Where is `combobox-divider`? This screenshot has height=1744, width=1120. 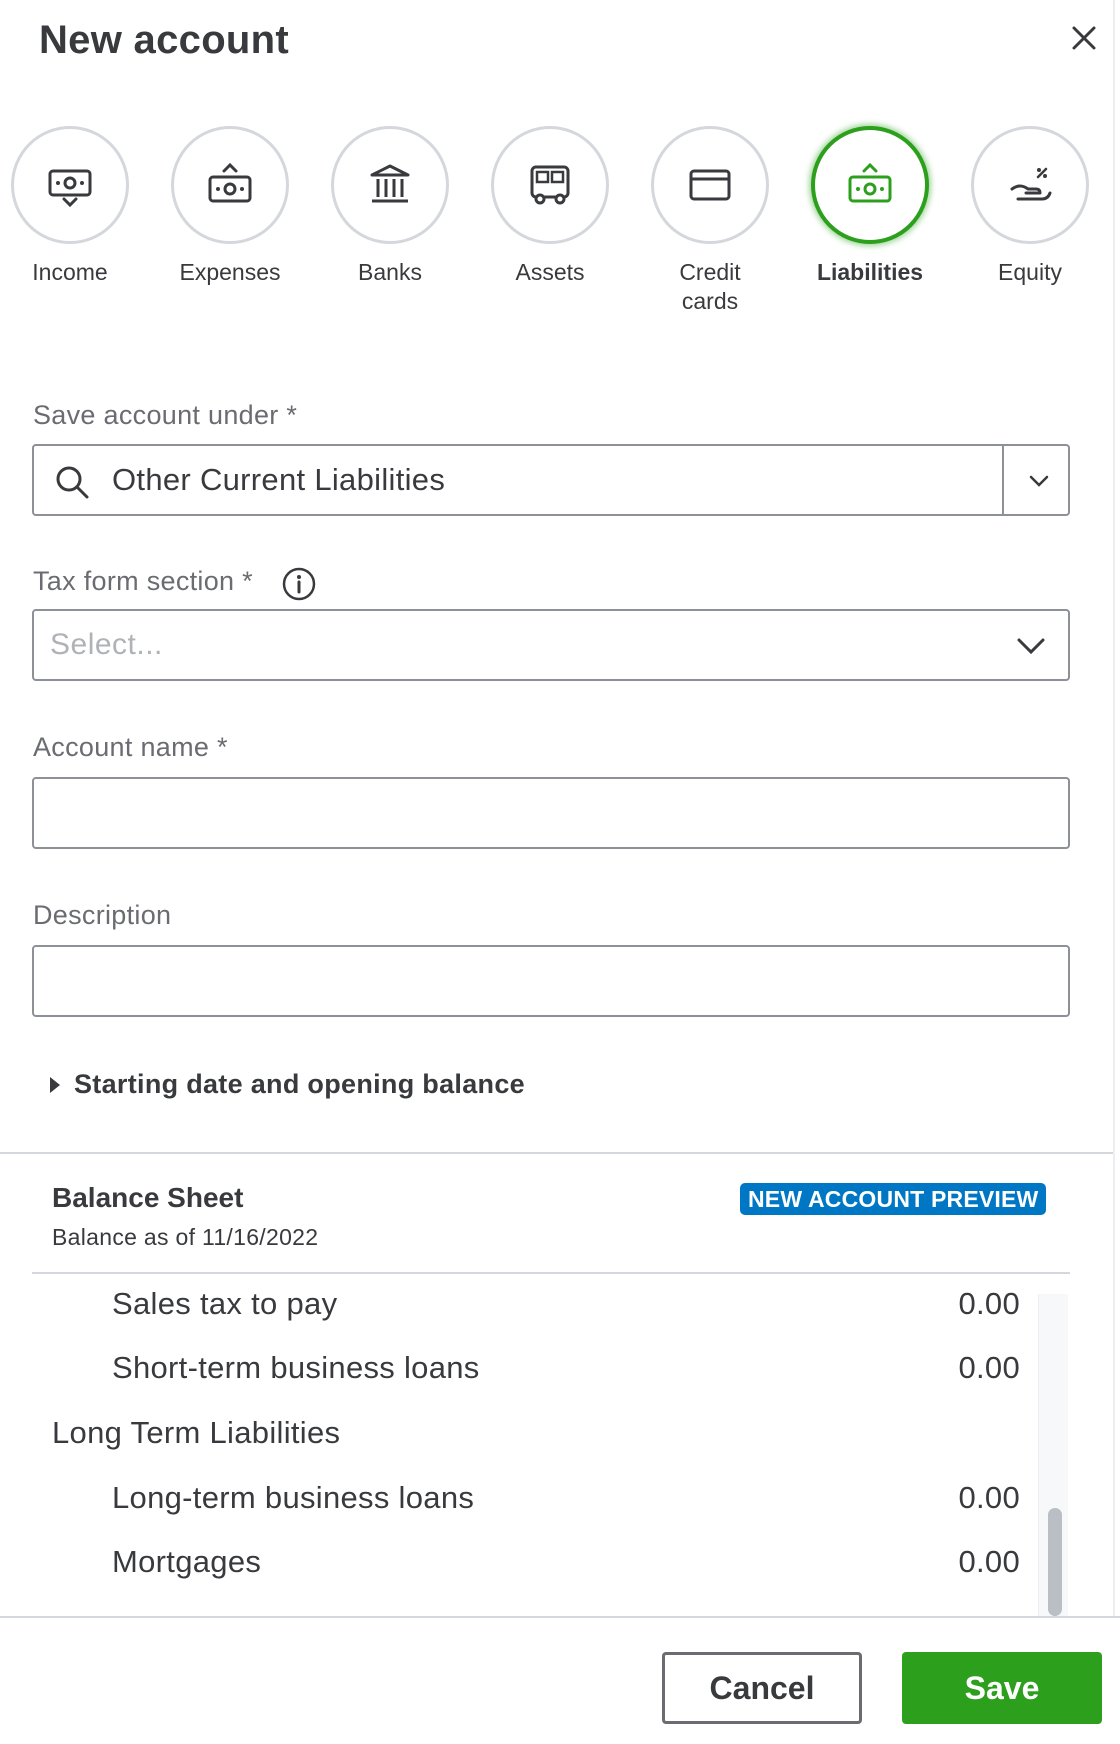
combobox-divider is located at coordinates (1003, 480).